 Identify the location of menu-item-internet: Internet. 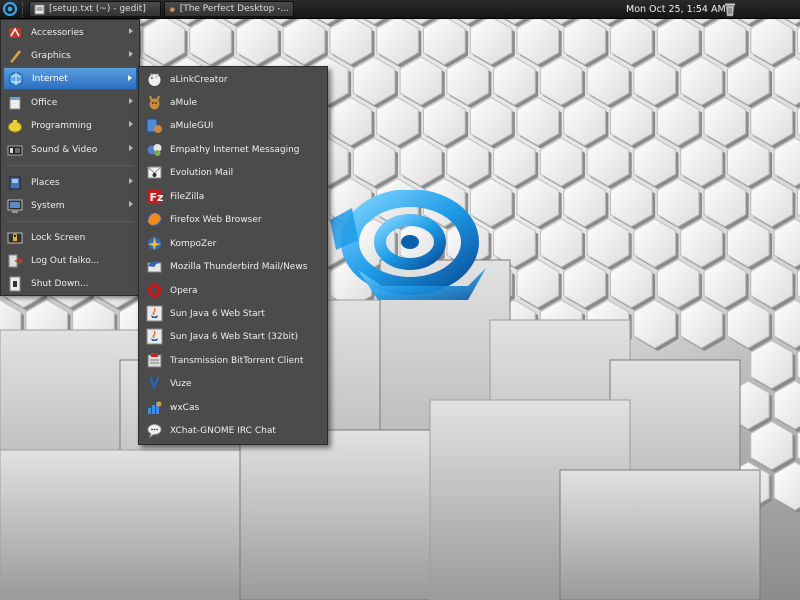
(70, 78).